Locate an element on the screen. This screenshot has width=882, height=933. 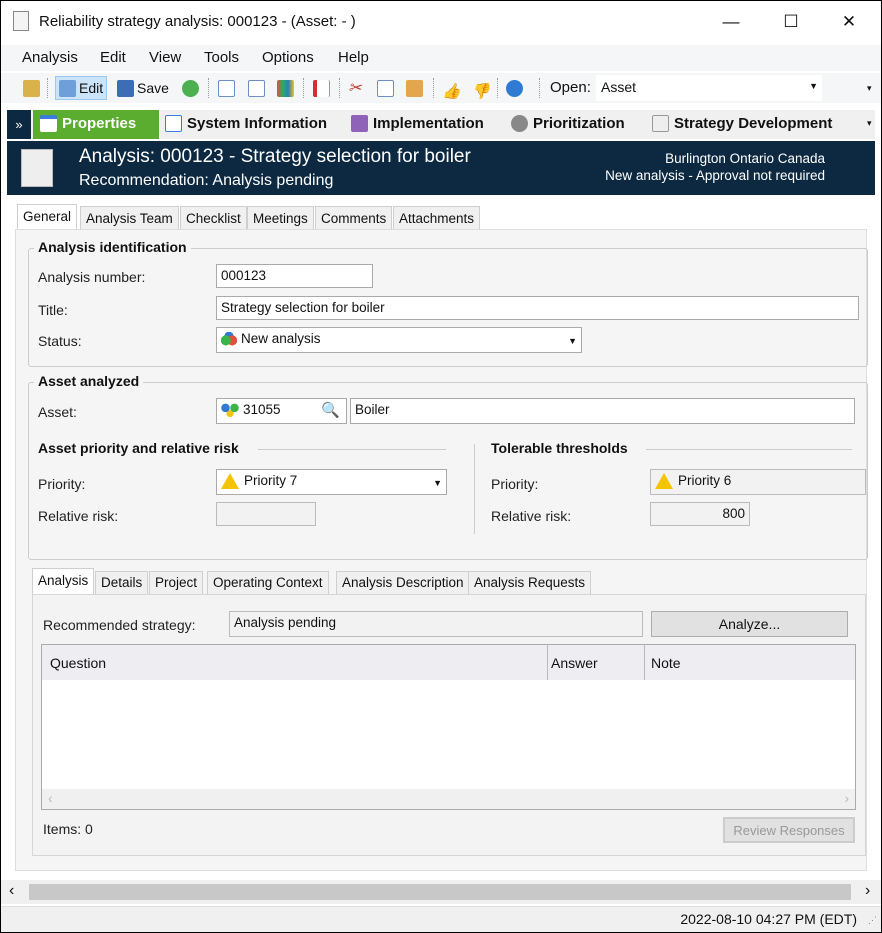
main-horizontal-scrollbar: ‹ › is located at coordinates (441, 892).